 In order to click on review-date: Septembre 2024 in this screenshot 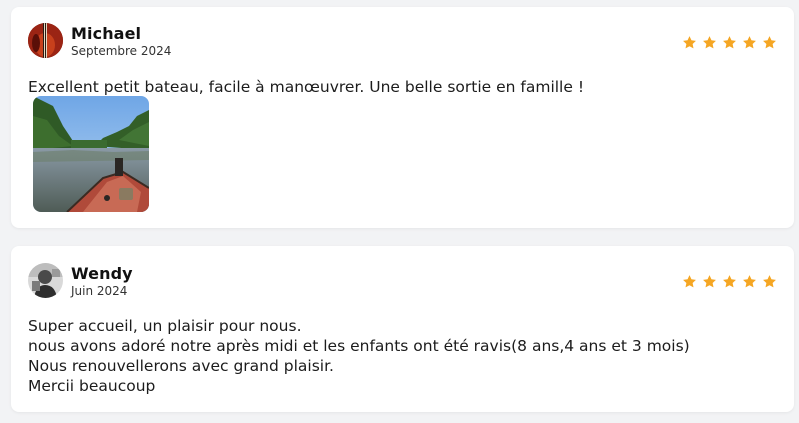, I will do `click(121, 51)`.